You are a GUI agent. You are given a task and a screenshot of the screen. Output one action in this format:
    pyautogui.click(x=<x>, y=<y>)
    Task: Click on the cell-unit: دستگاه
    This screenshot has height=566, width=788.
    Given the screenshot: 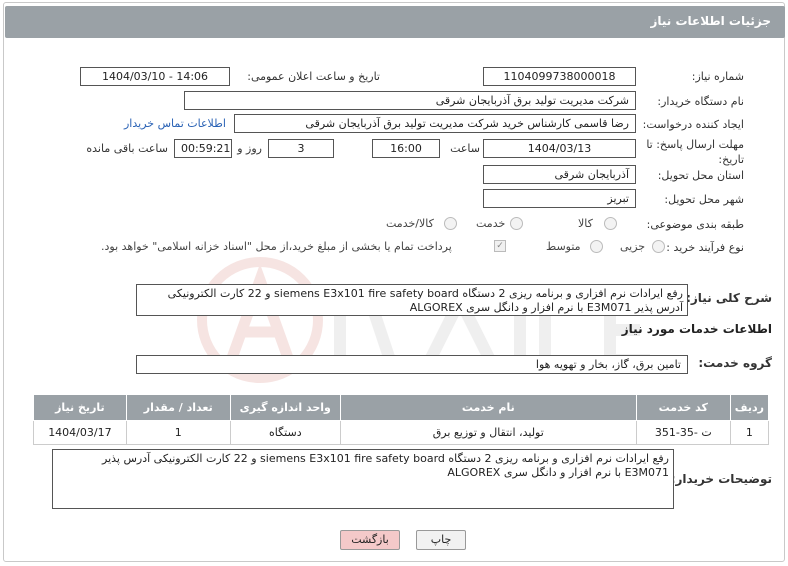 What is the action you would take?
    pyautogui.click(x=285, y=432)
    